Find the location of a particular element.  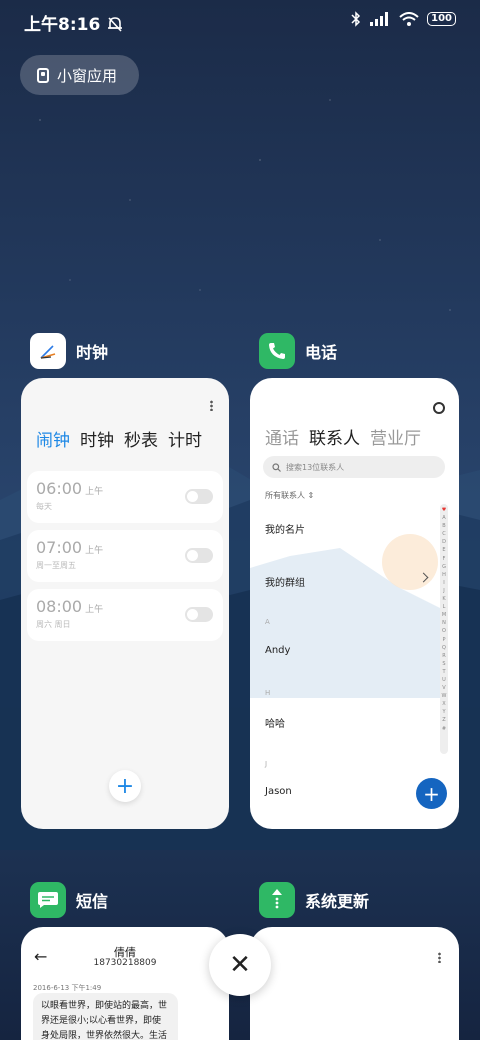

status-time: 上午8:16 is located at coordinates (74, 22).